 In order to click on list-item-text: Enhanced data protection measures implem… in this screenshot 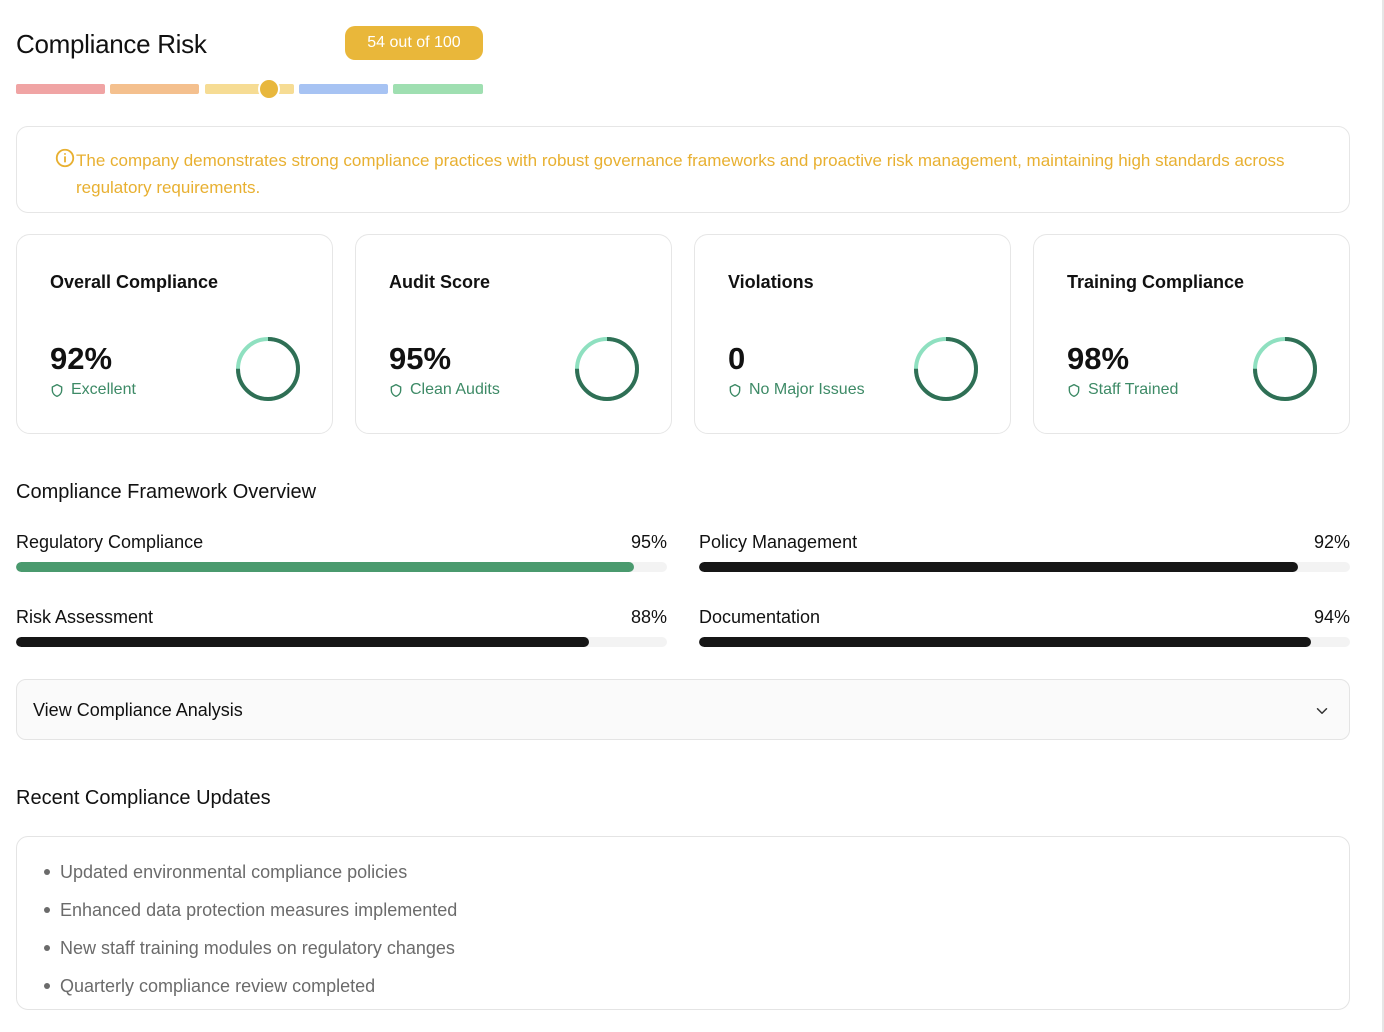, I will do `click(259, 909)`.